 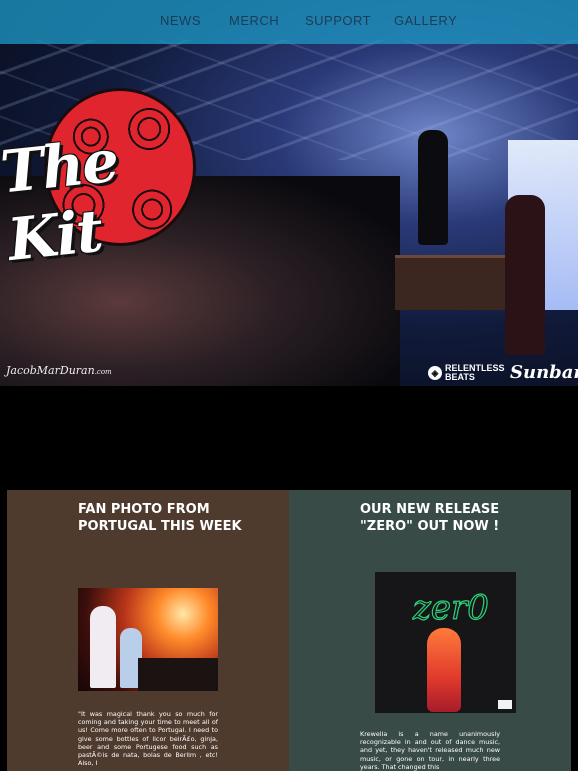 What do you see at coordinates (445, 518) in the screenshot?
I see `card-title: OUR NEW RELEASE "ZERO" OUT NOW !` at bounding box center [445, 518].